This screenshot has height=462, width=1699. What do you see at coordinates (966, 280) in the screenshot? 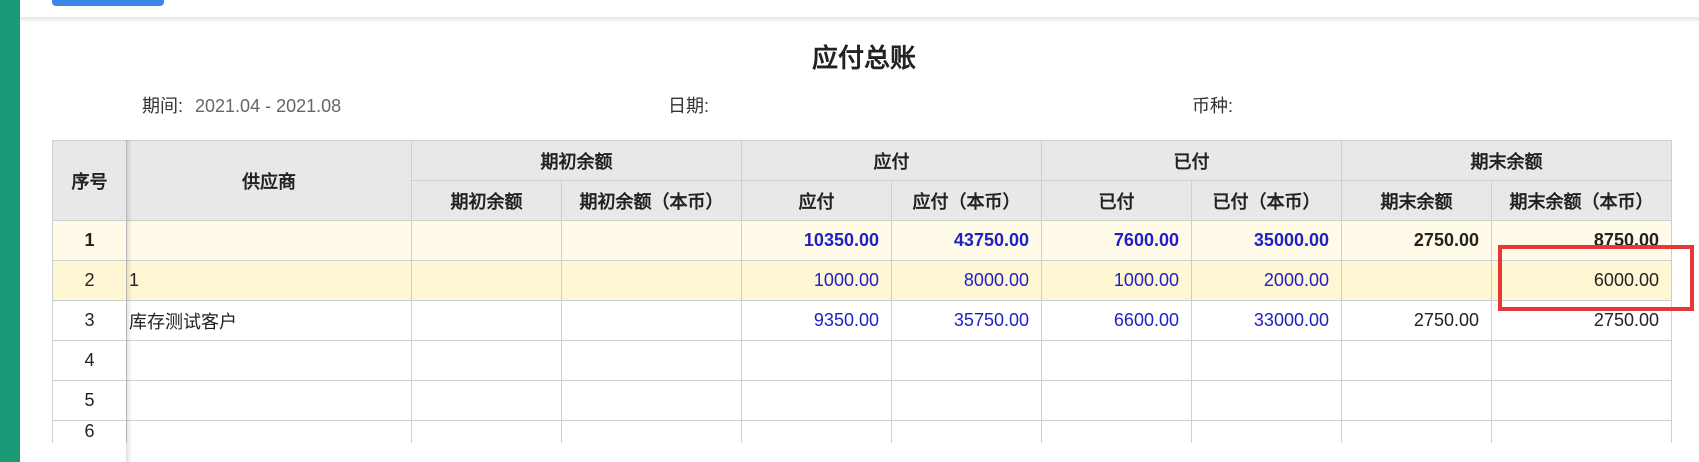
I see `cell-payable-local: 8000.00` at bounding box center [966, 280].